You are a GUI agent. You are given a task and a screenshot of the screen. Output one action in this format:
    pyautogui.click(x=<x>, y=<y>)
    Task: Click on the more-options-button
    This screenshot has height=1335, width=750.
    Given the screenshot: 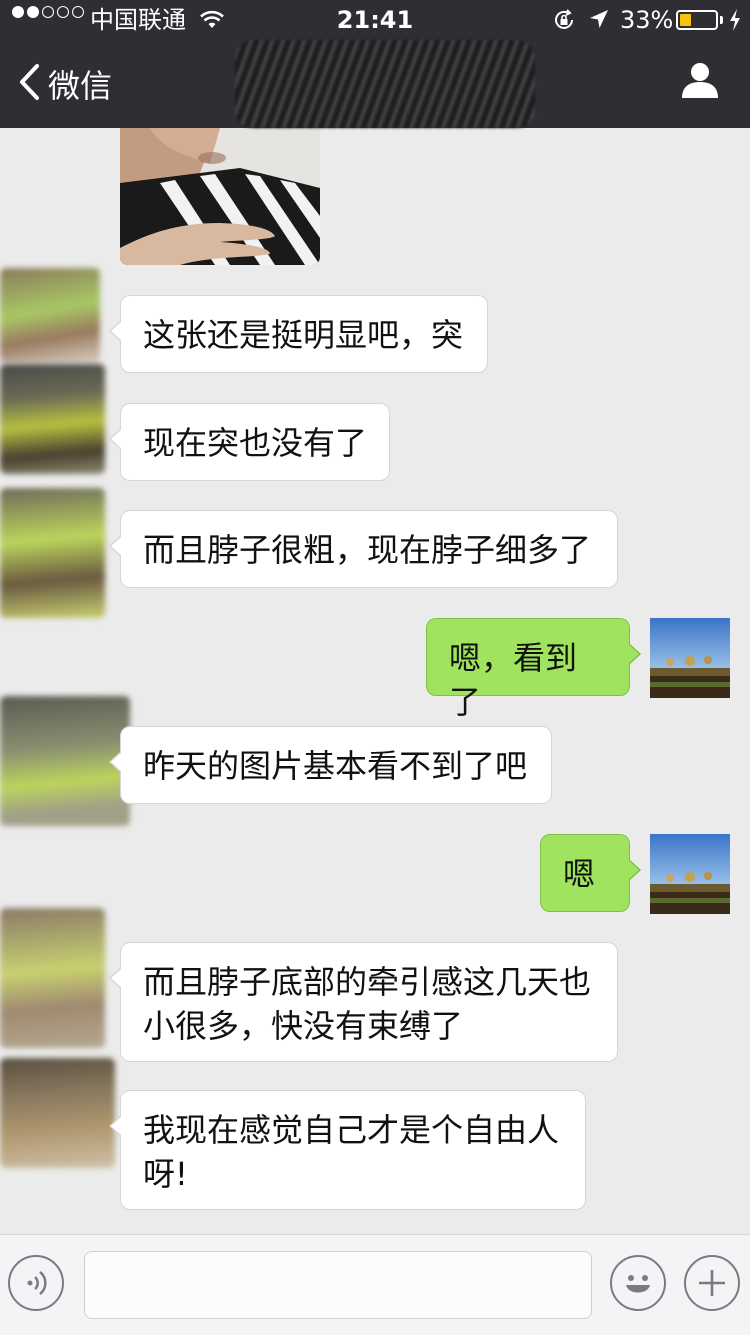 What is the action you would take?
    pyautogui.click(x=712, y=1283)
    